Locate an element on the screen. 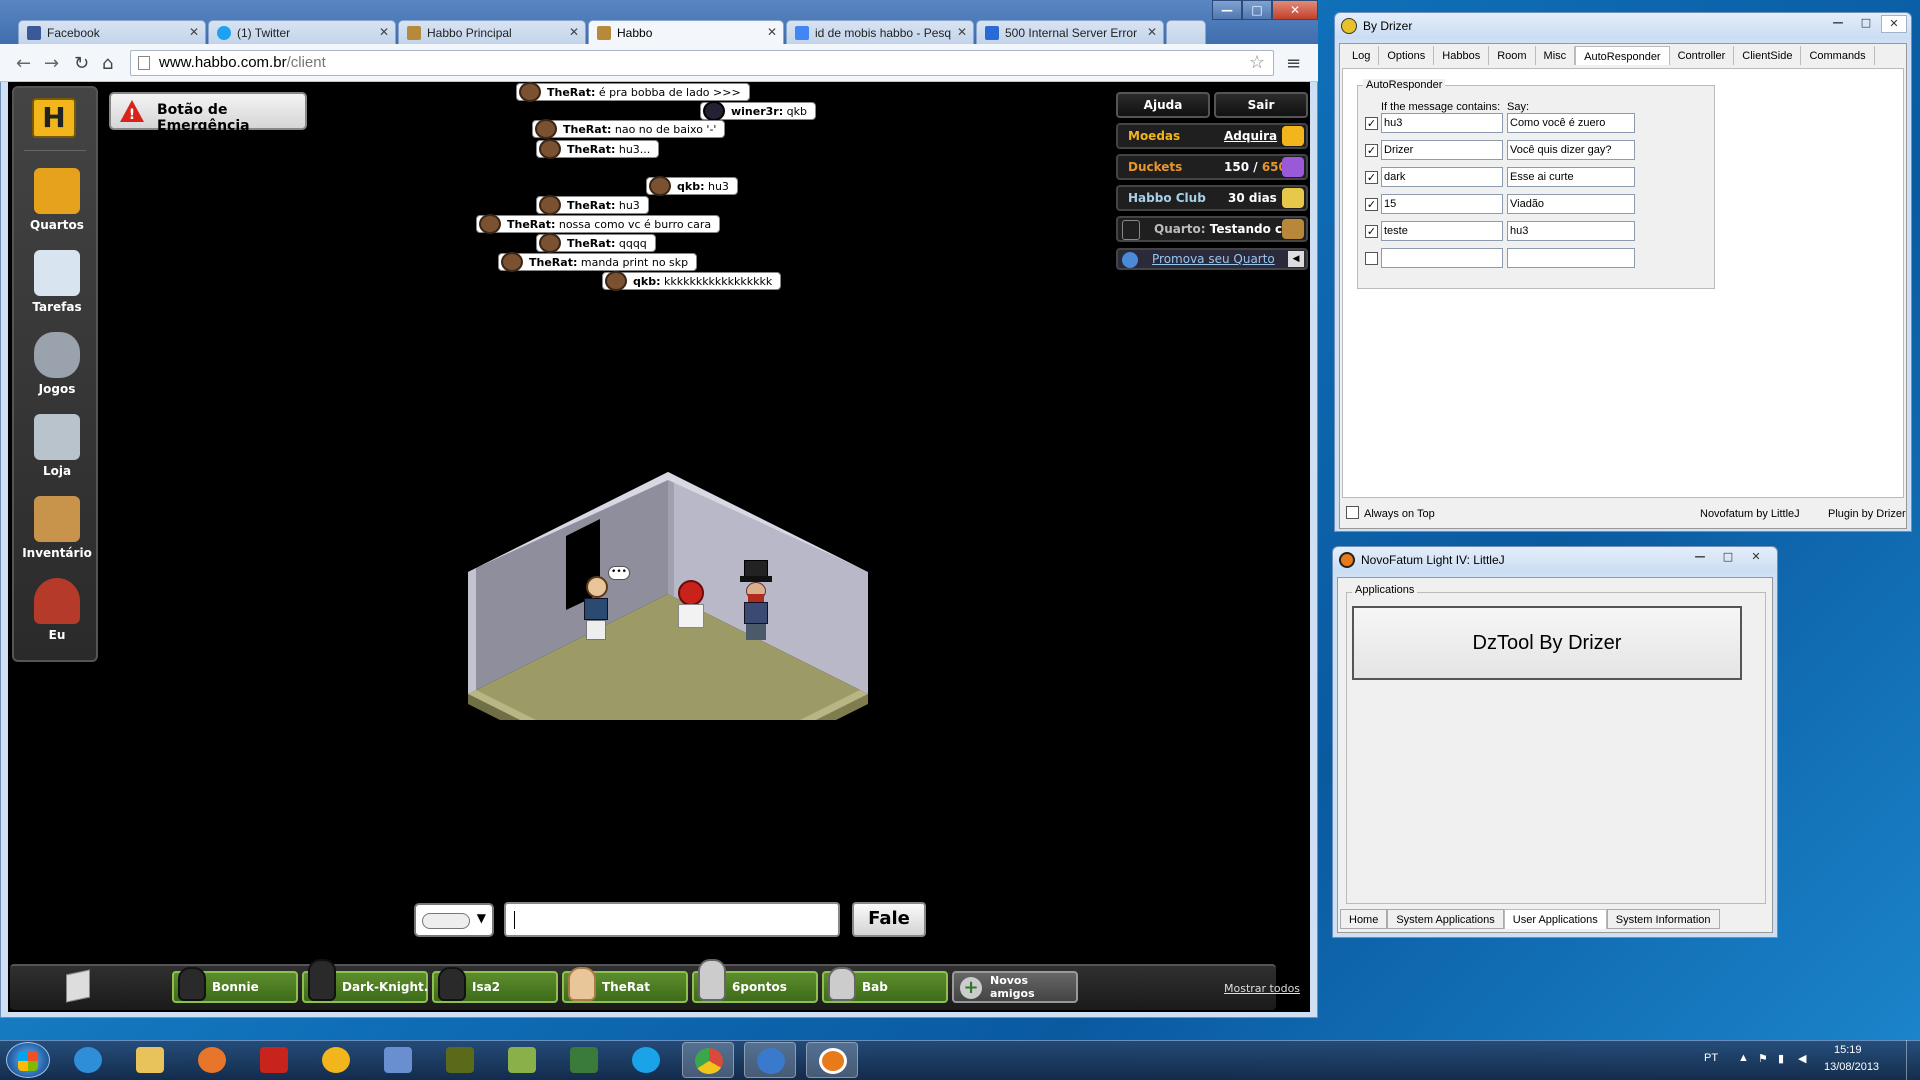 The image size is (1920, 1080). tab-user-applications: User Applications is located at coordinates (1555, 919).